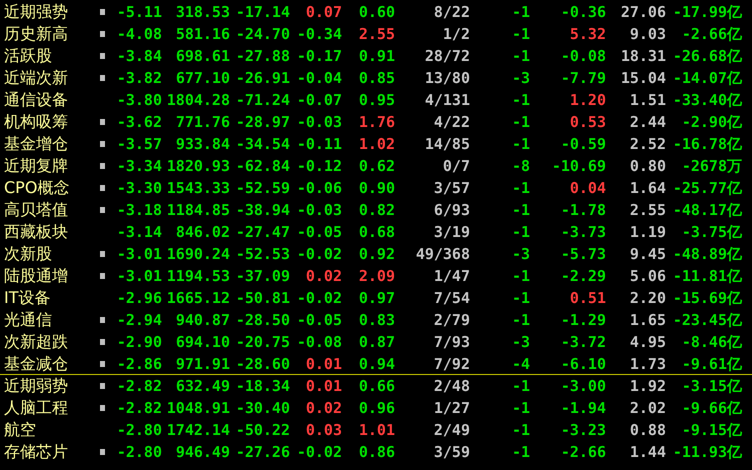 The height and width of the screenshot is (470, 752). I want to click on sector-name: 近端次新, so click(34, 78).